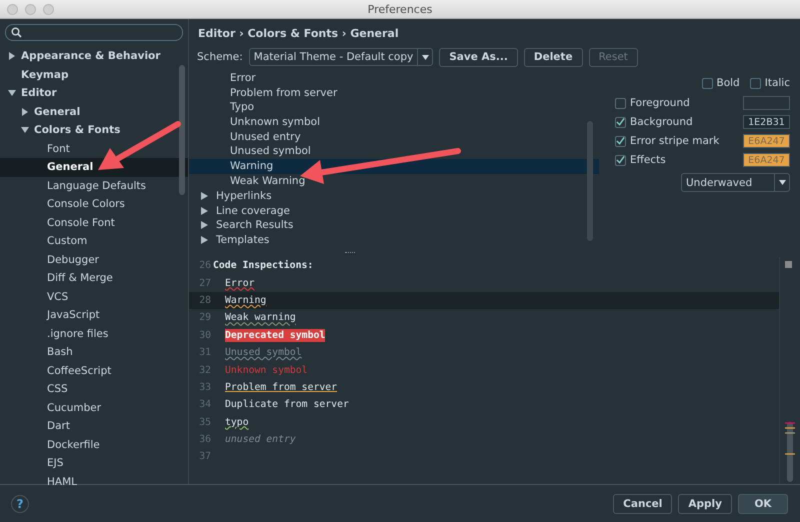 The height and width of the screenshot is (522, 800). Describe the element at coordinates (705, 504) in the screenshot. I see `dialog-button: Apply` at that location.